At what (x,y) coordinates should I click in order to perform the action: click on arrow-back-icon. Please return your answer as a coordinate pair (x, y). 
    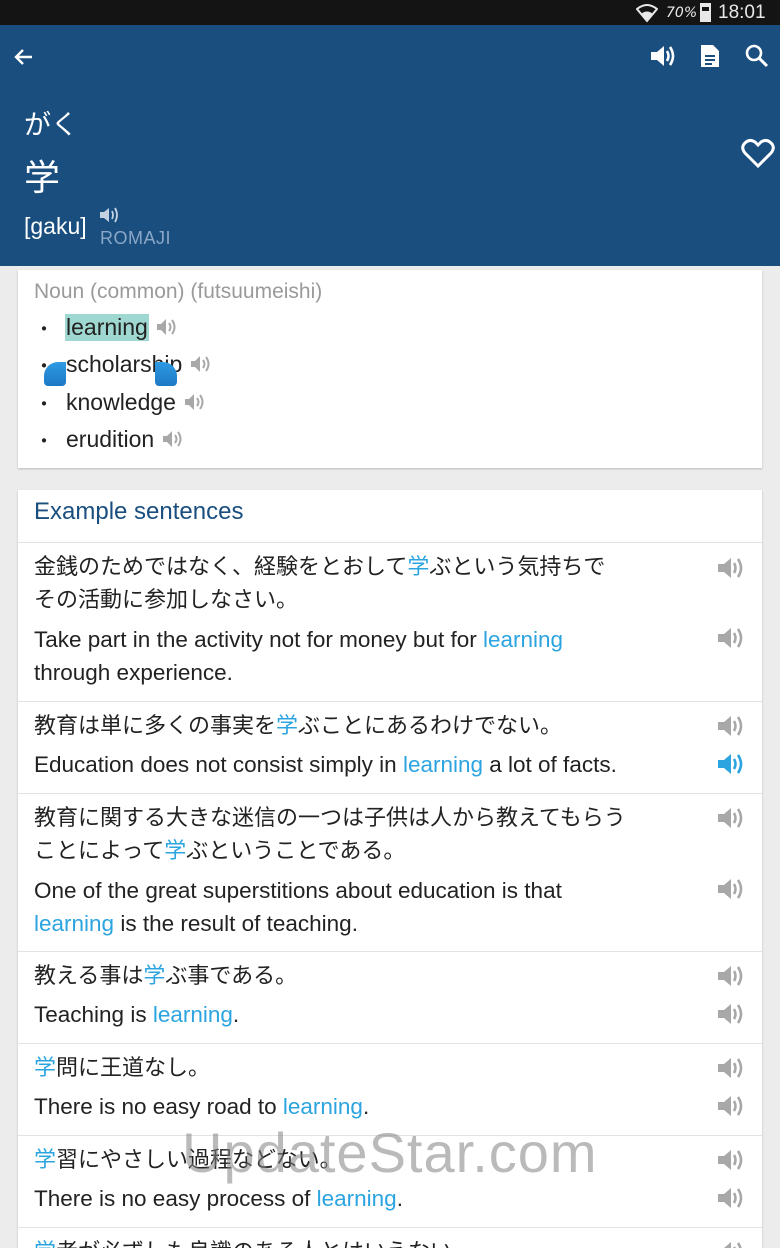
    Looking at the image, I should click on (23, 57).